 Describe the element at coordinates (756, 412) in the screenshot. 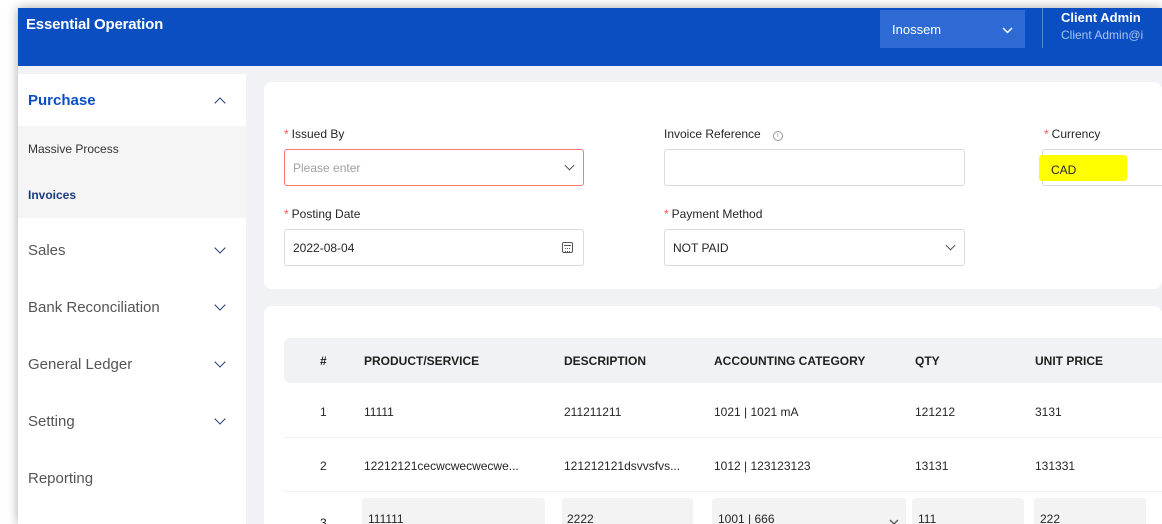

I see `accounting-category-cell: 1021 | 1021 mA` at that location.